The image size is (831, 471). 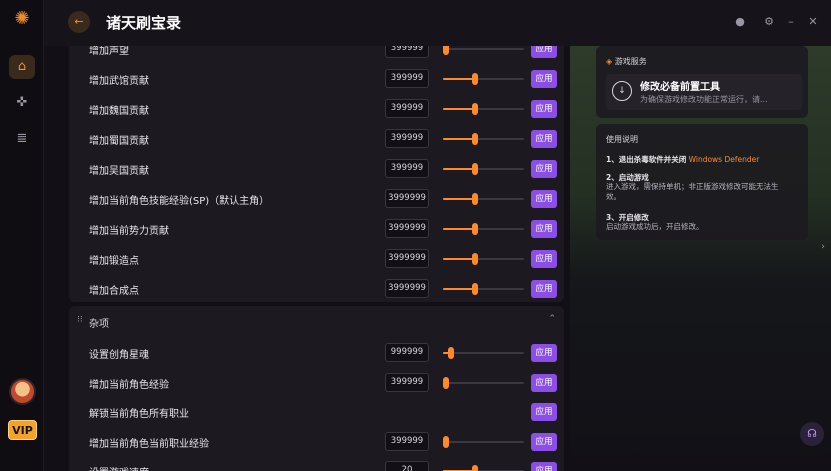 What do you see at coordinates (119, 111) in the screenshot?
I see `cheat-label: 增加魏国贡献` at bounding box center [119, 111].